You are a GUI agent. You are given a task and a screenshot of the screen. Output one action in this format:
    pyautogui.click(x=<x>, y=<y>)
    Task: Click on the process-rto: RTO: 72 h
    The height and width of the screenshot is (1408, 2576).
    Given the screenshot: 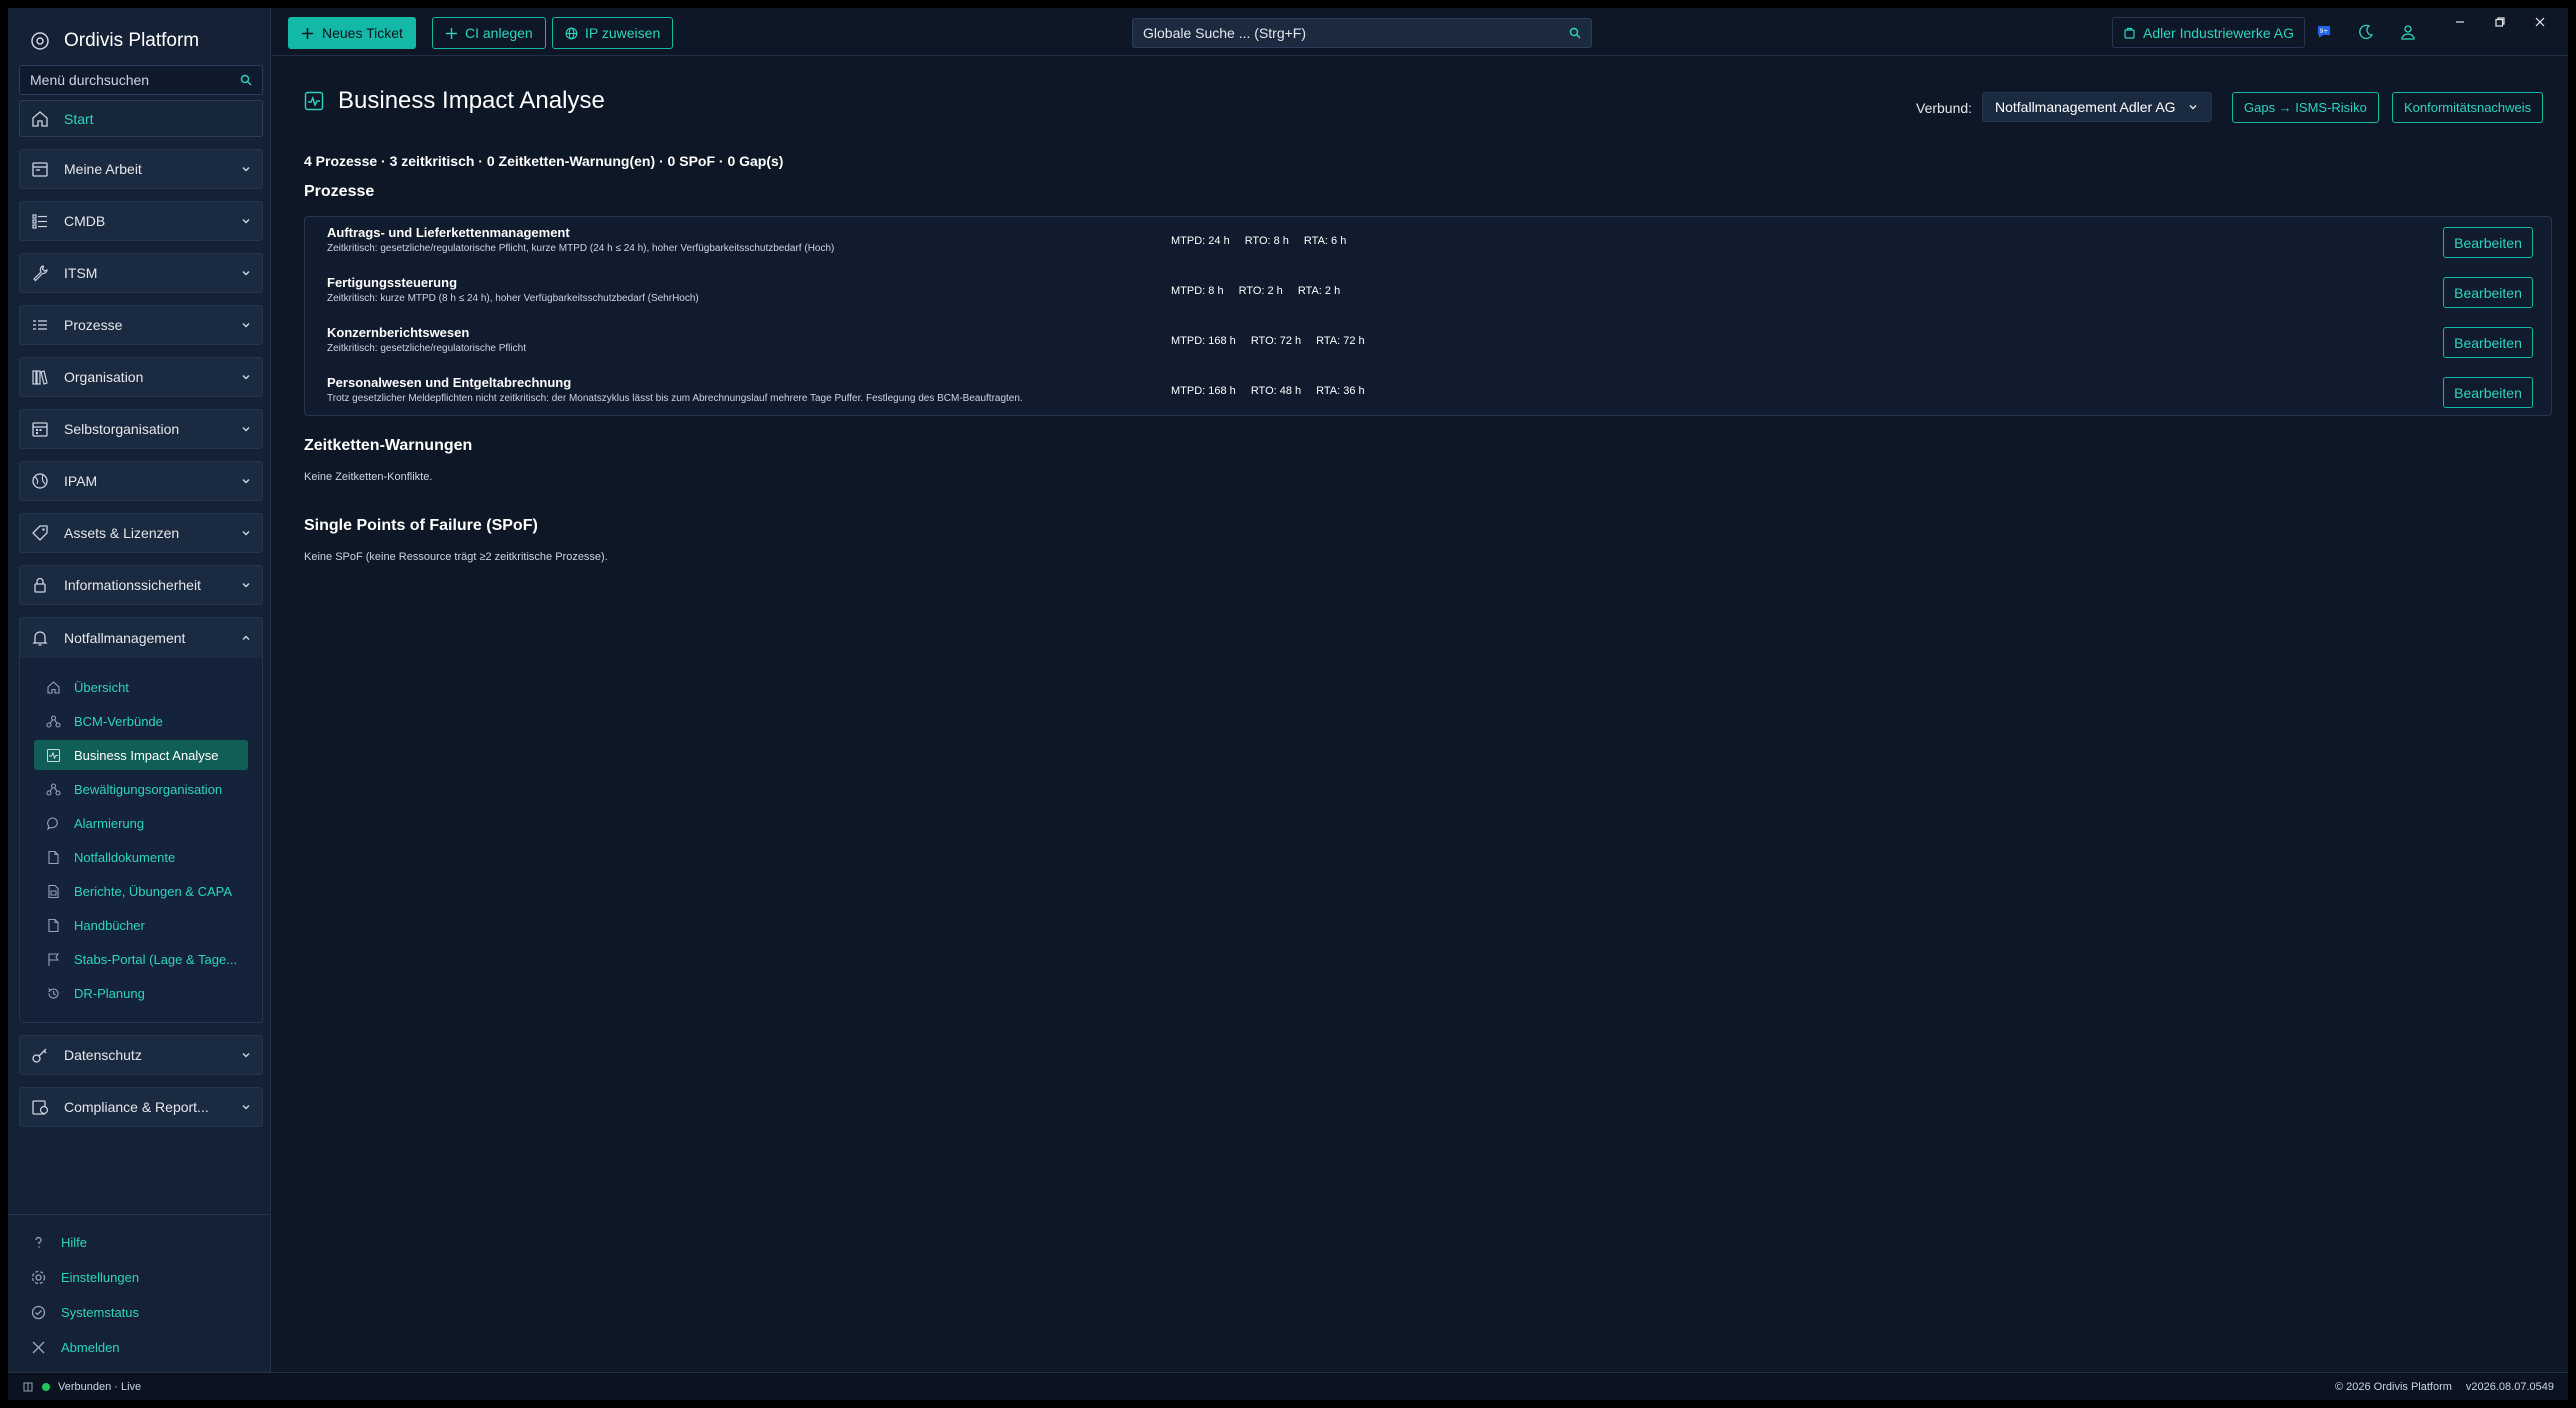 What is the action you would take?
    pyautogui.click(x=1276, y=341)
    